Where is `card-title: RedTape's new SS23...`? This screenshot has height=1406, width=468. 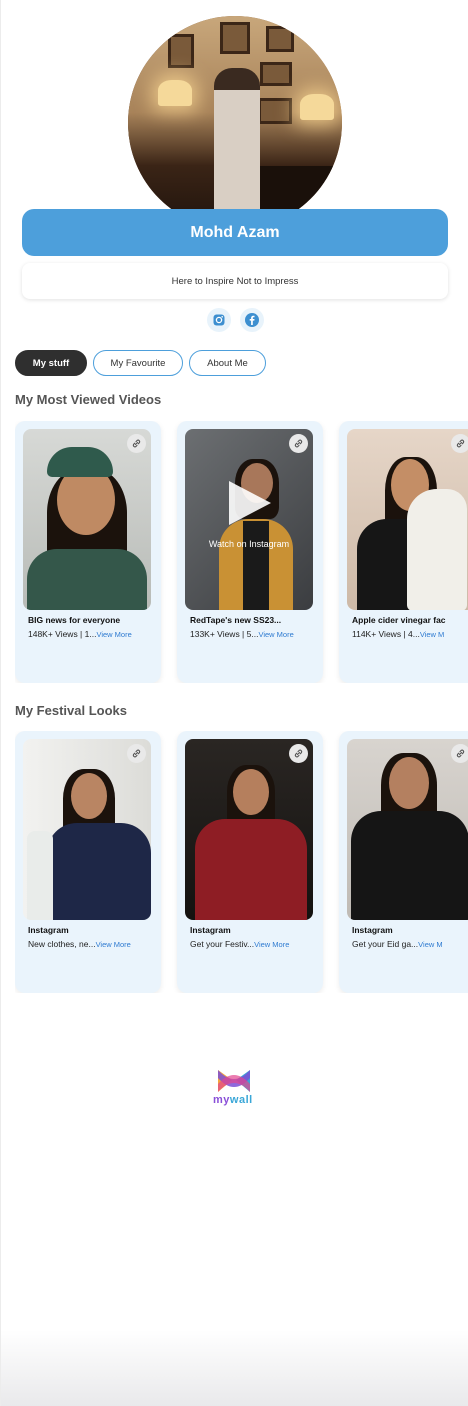
card-title: RedTape's new SS23... is located at coordinates (236, 620).